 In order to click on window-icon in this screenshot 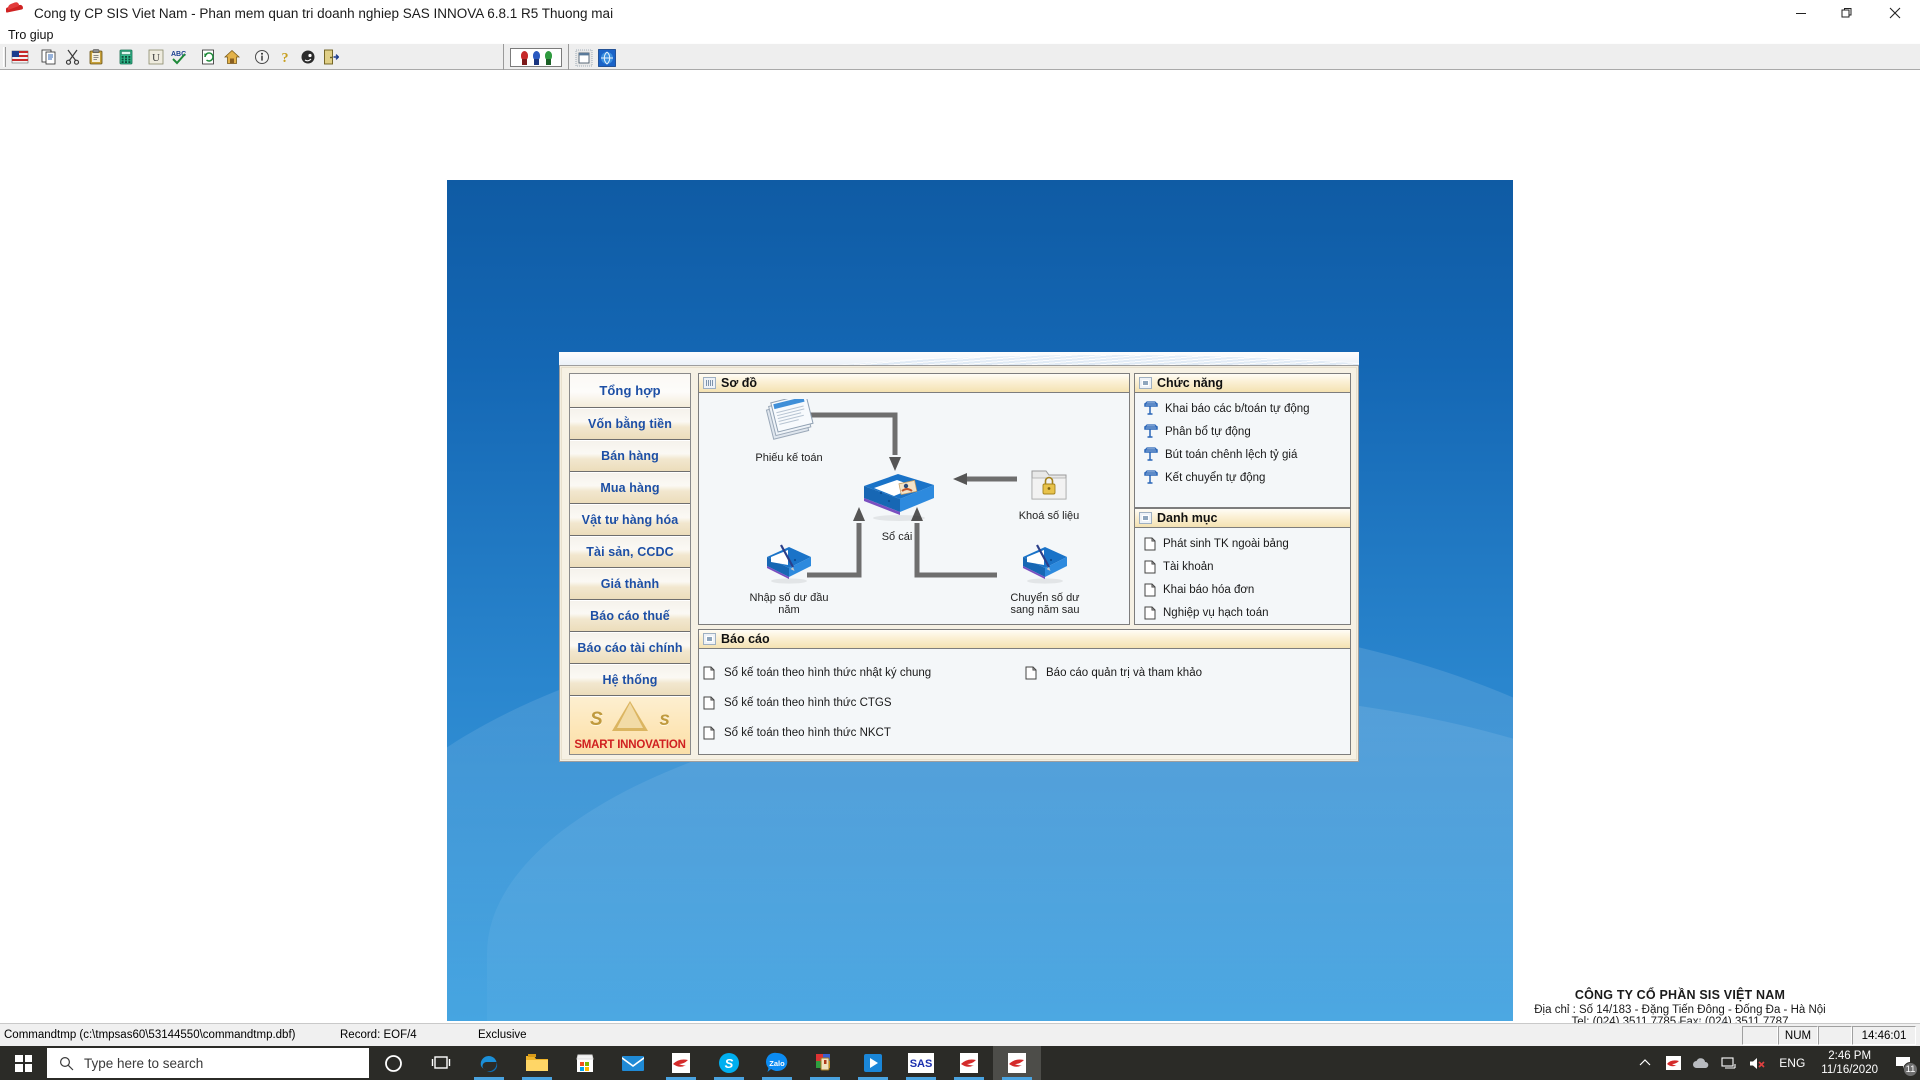, I will do `click(583, 57)`.